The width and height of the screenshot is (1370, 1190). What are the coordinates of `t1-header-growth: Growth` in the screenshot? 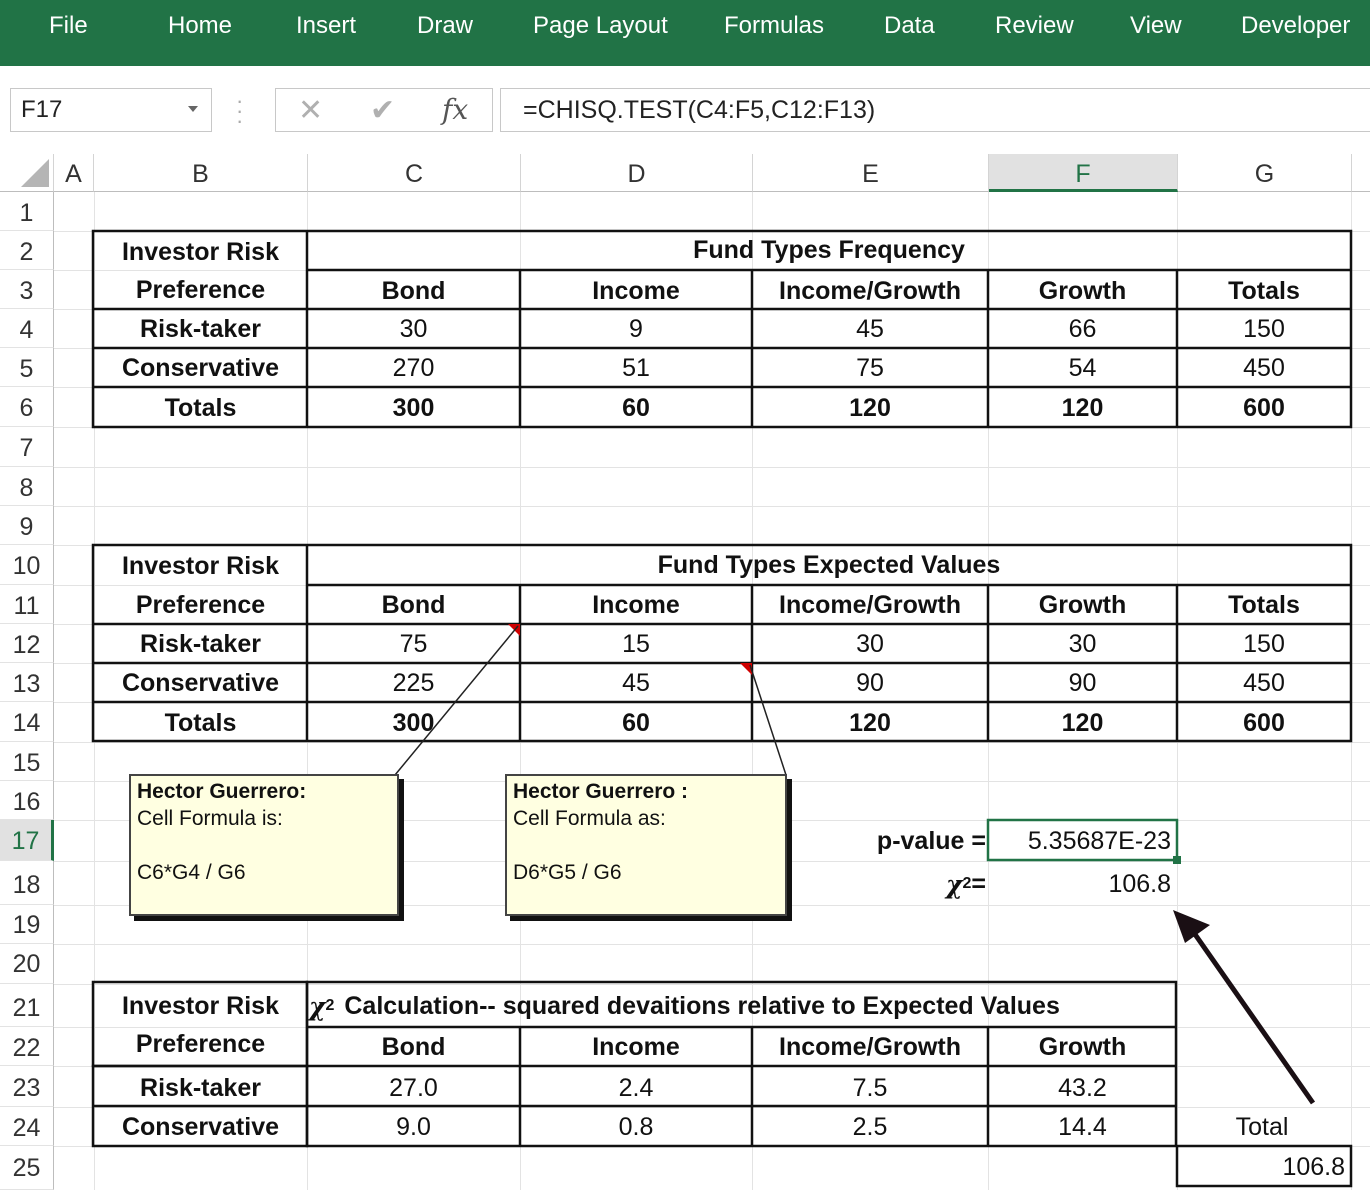 It's located at (1082, 291).